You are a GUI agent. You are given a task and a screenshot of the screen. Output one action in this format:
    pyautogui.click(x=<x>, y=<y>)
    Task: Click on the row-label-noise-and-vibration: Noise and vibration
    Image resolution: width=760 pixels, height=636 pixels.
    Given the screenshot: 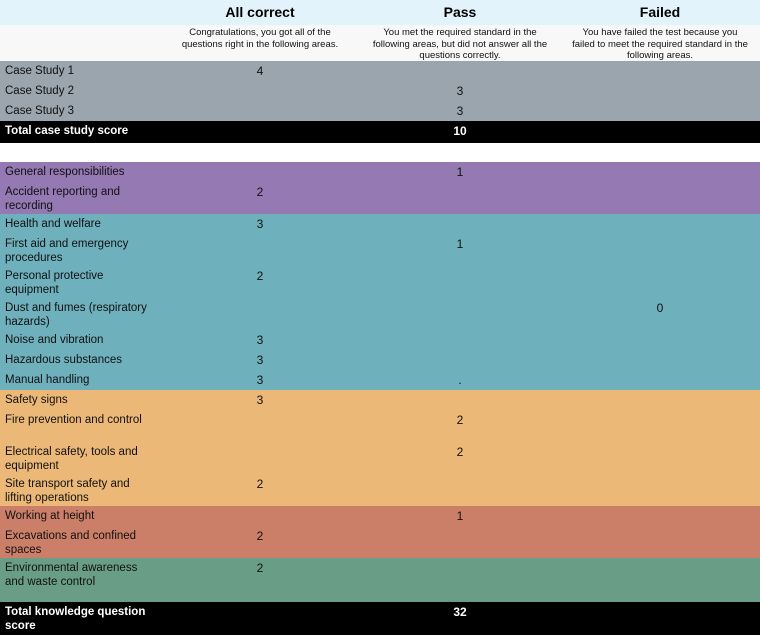 What is the action you would take?
    pyautogui.click(x=54, y=340)
    